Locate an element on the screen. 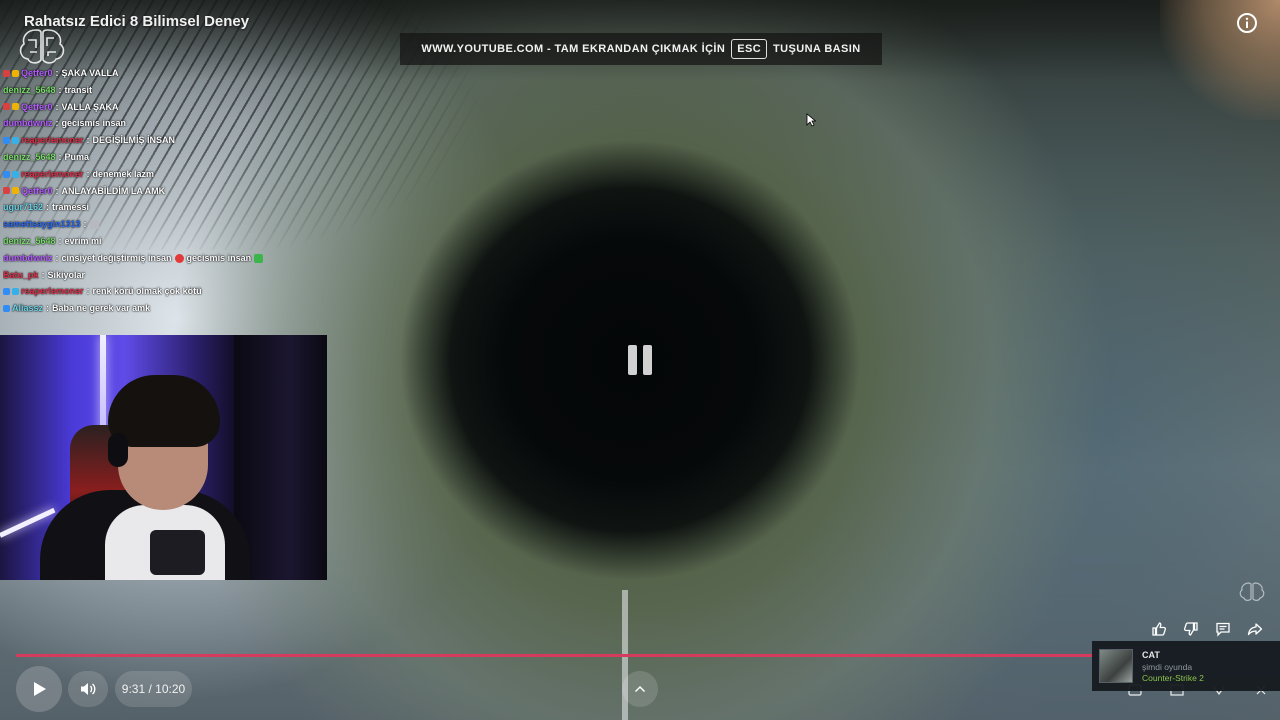  share-button is located at coordinates (1255, 629).